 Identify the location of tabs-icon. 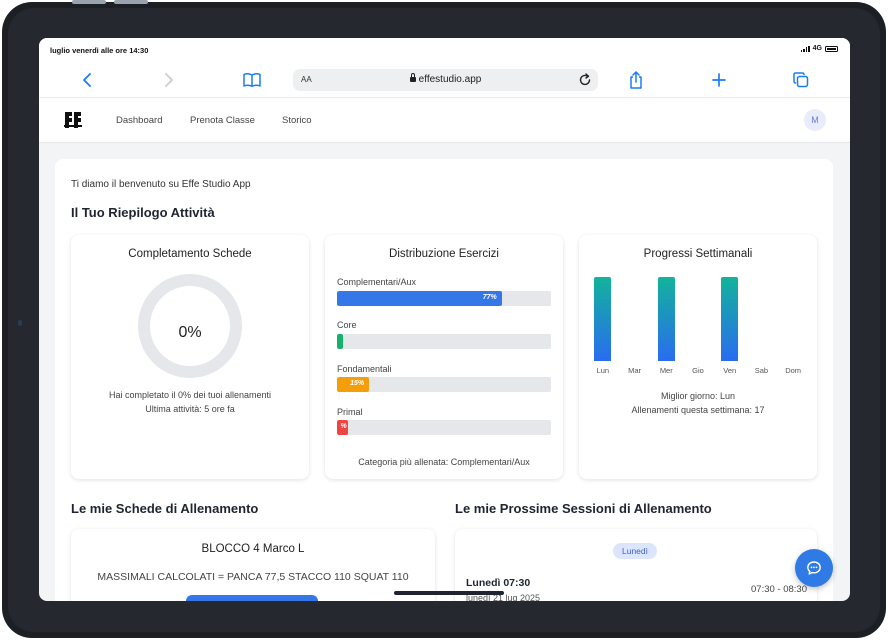
(801, 80).